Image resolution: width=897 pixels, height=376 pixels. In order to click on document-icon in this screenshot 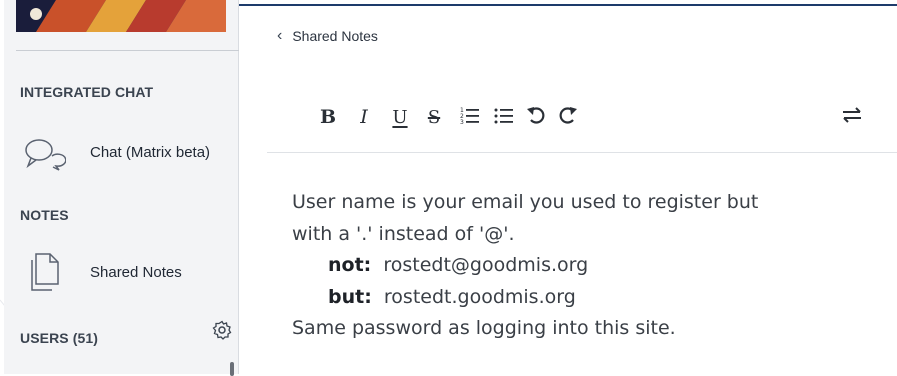, I will do `click(45, 274)`.